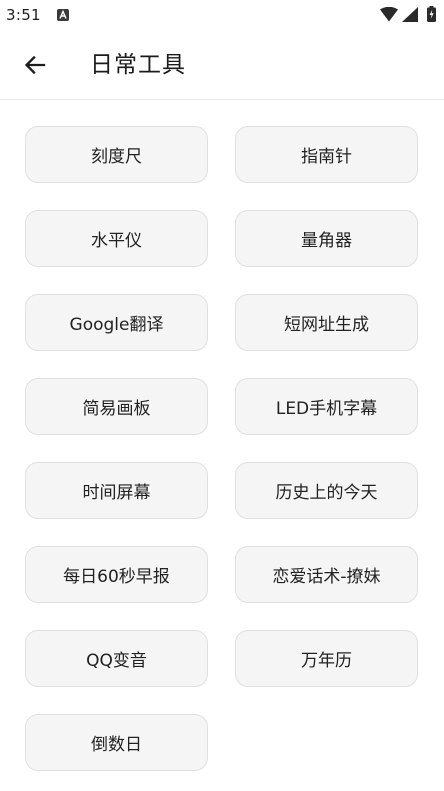 This screenshot has height=791, width=444. What do you see at coordinates (326, 490) in the screenshot?
I see `tool-button-history-today: 历史上的今天` at bounding box center [326, 490].